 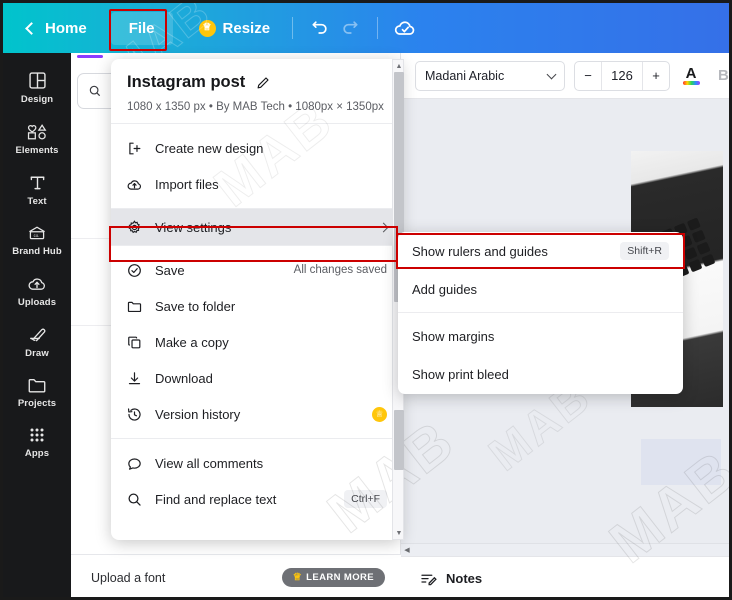 What do you see at coordinates (37, 201) in the screenshot?
I see `sidebar-item-label: Text` at bounding box center [37, 201].